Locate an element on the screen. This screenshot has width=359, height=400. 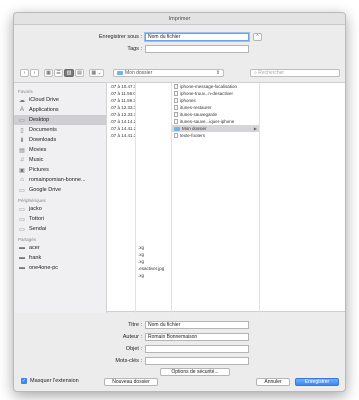
view-coverflow-button: ▤ is located at coordinates (79, 73).